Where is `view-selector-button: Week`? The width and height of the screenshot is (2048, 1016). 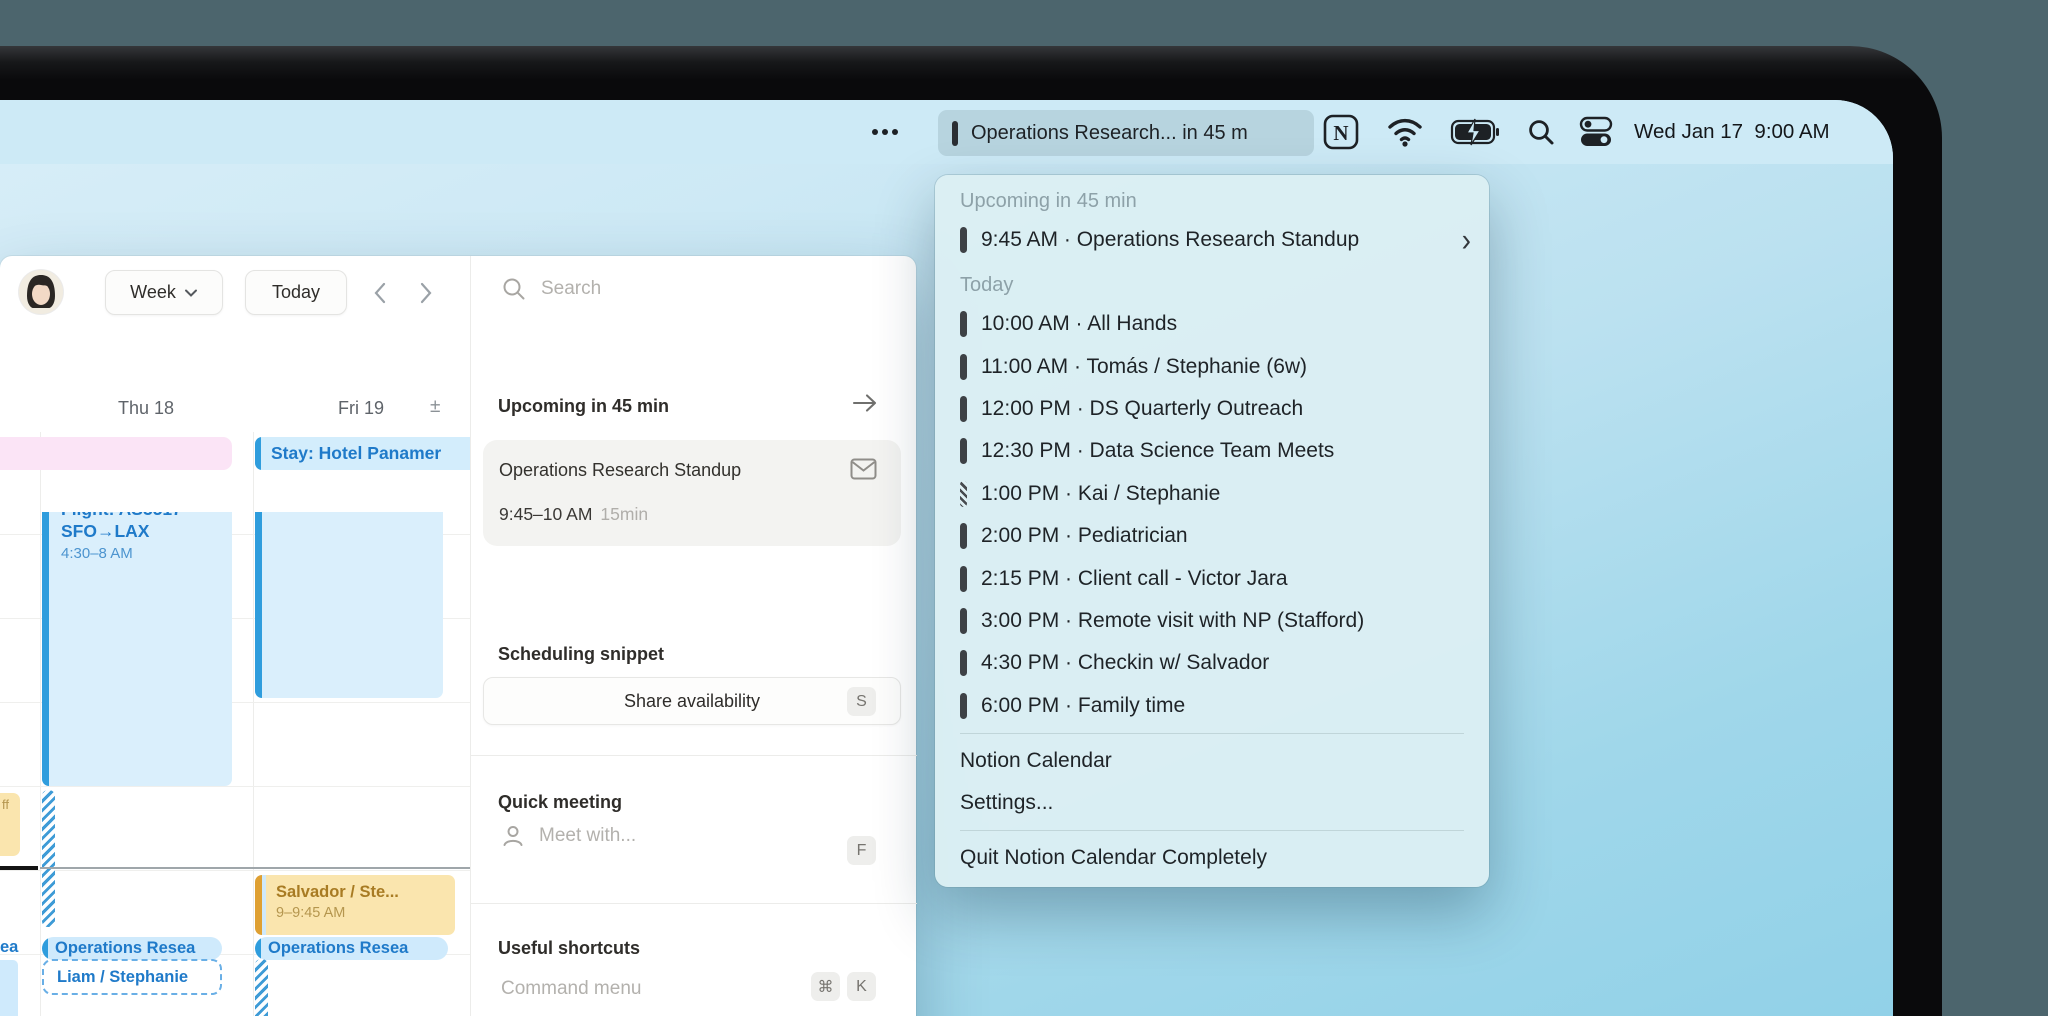 view-selector-button: Week is located at coordinates (164, 292).